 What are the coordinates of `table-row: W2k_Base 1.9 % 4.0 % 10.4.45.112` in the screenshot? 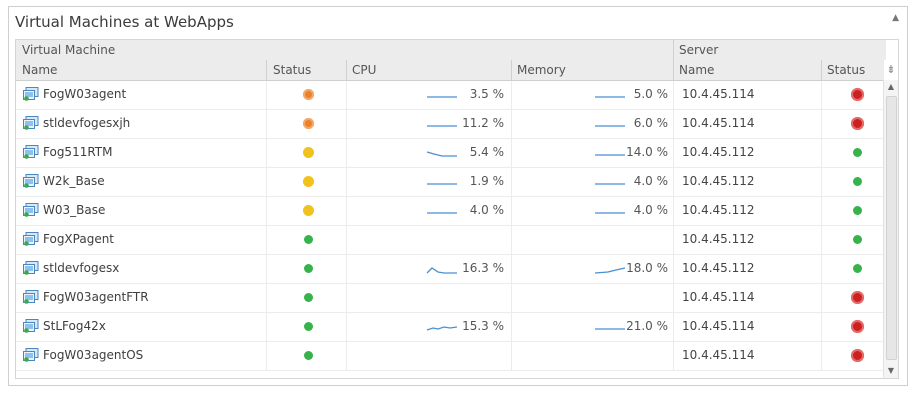 It's located at (451, 182).